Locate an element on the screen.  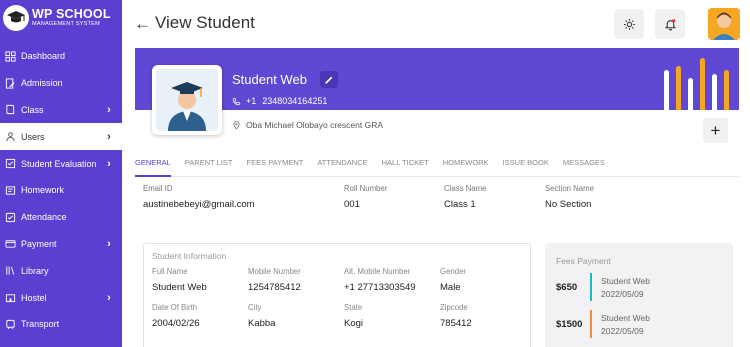
tab-general: GENERAL is located at coordinates (153, 164).